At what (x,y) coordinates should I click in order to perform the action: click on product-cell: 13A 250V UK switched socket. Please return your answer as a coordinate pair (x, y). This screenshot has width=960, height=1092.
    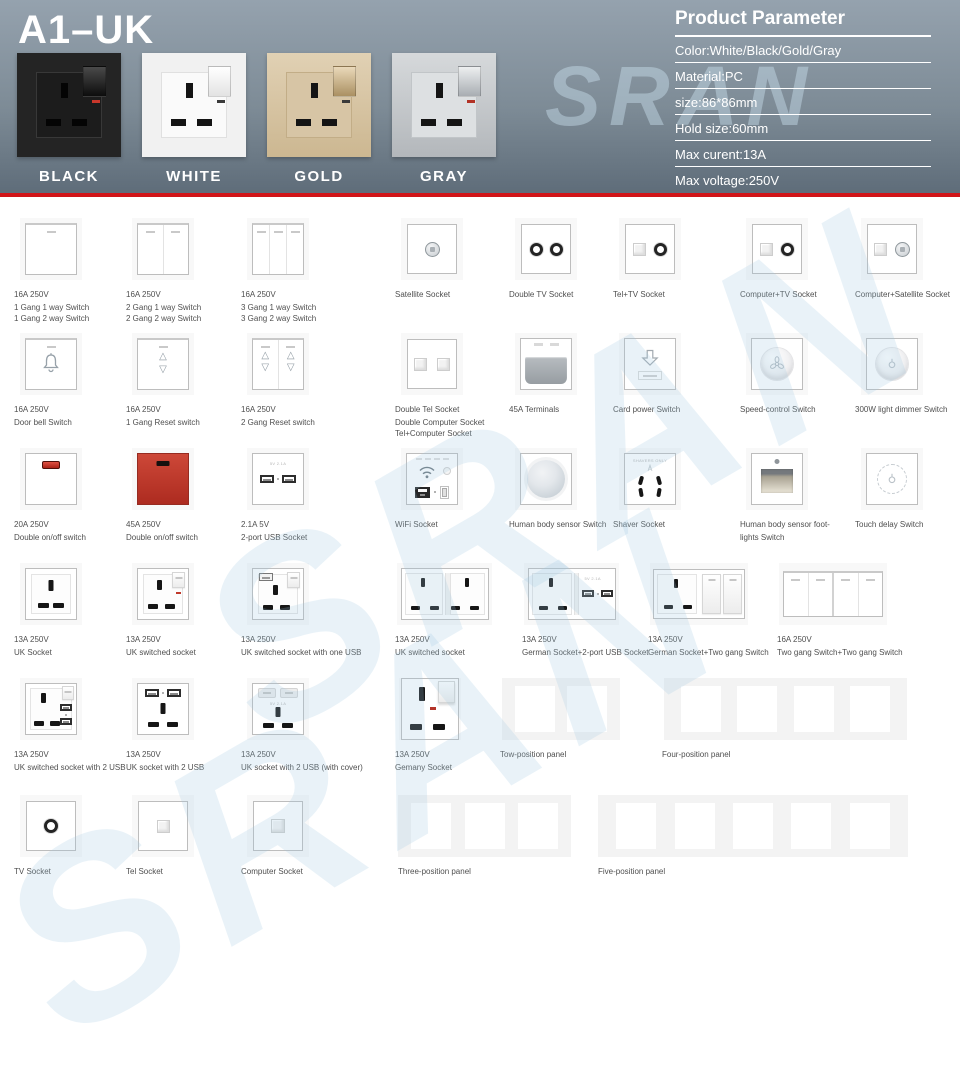
    Looking at the image, I should click on (443, 610).